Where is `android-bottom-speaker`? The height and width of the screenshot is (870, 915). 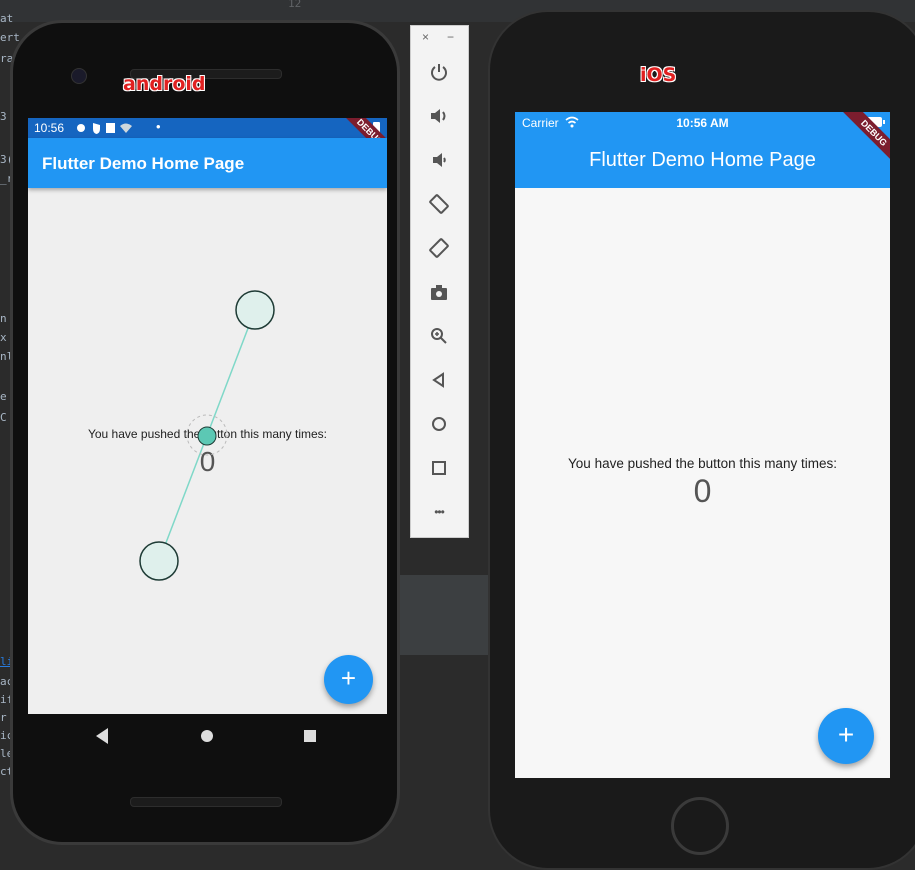
android-bottom-speaker is located at coordinates (206, 802).